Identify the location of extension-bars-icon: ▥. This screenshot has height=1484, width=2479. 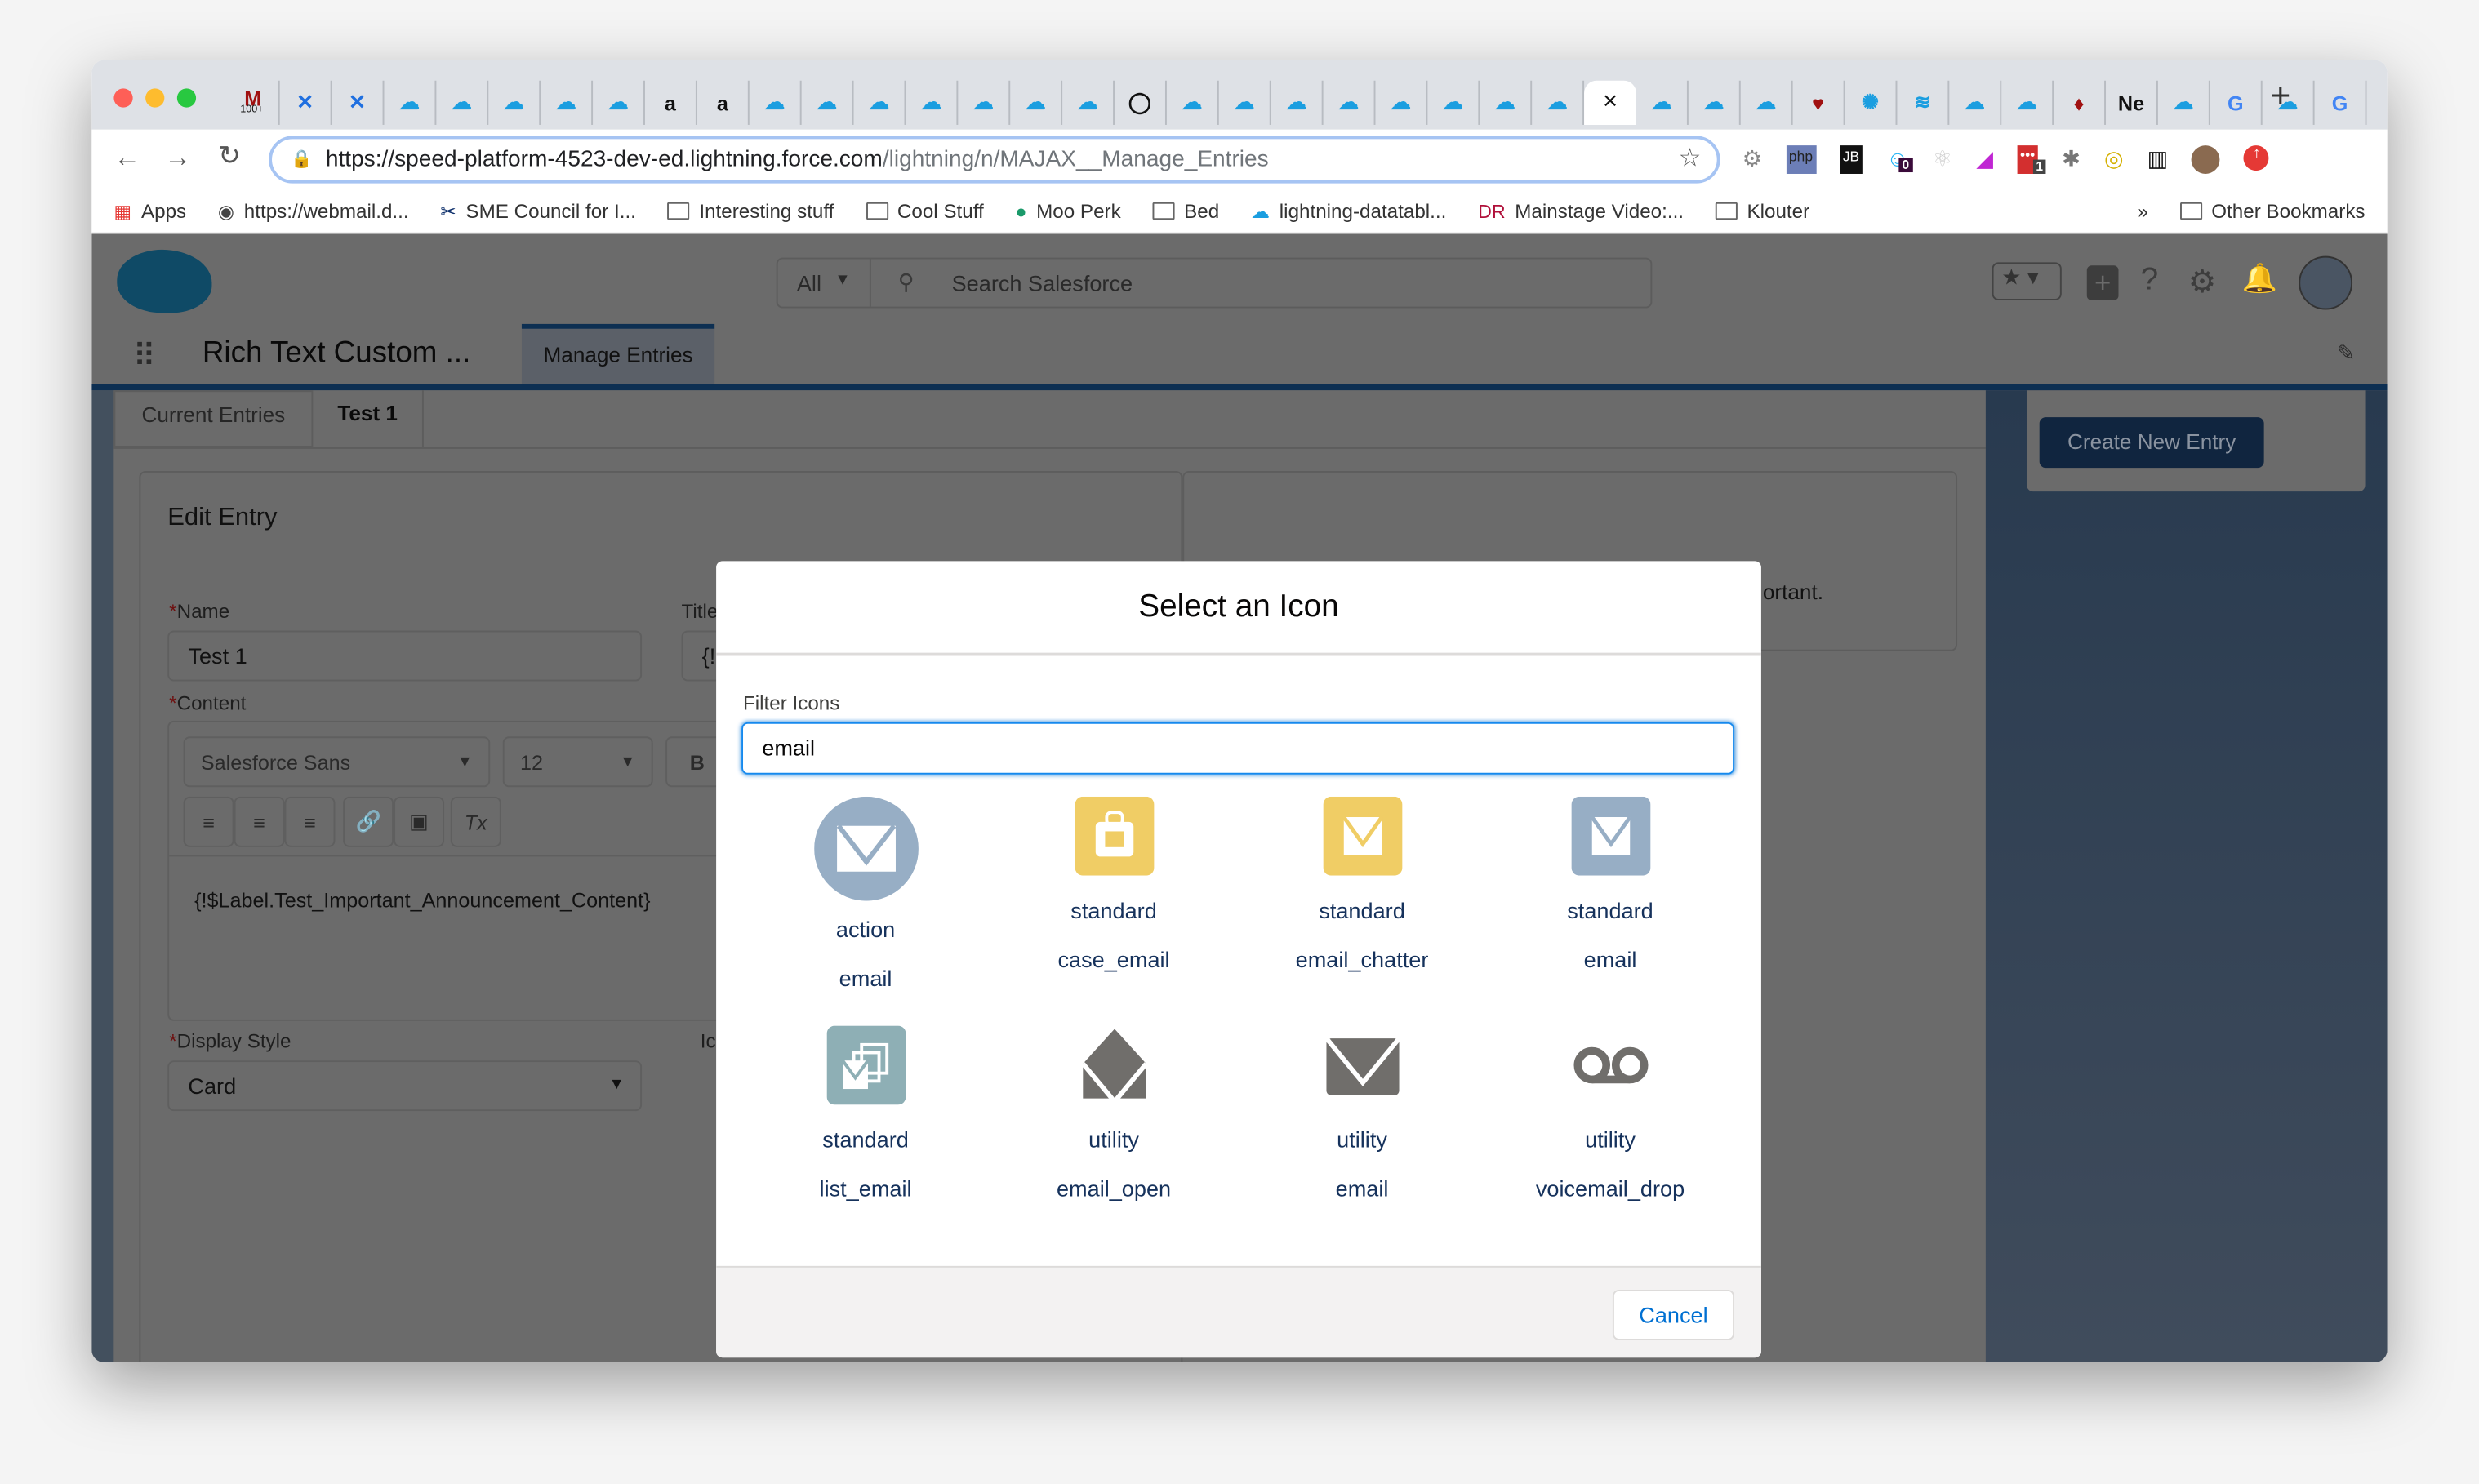
(2158, 159).